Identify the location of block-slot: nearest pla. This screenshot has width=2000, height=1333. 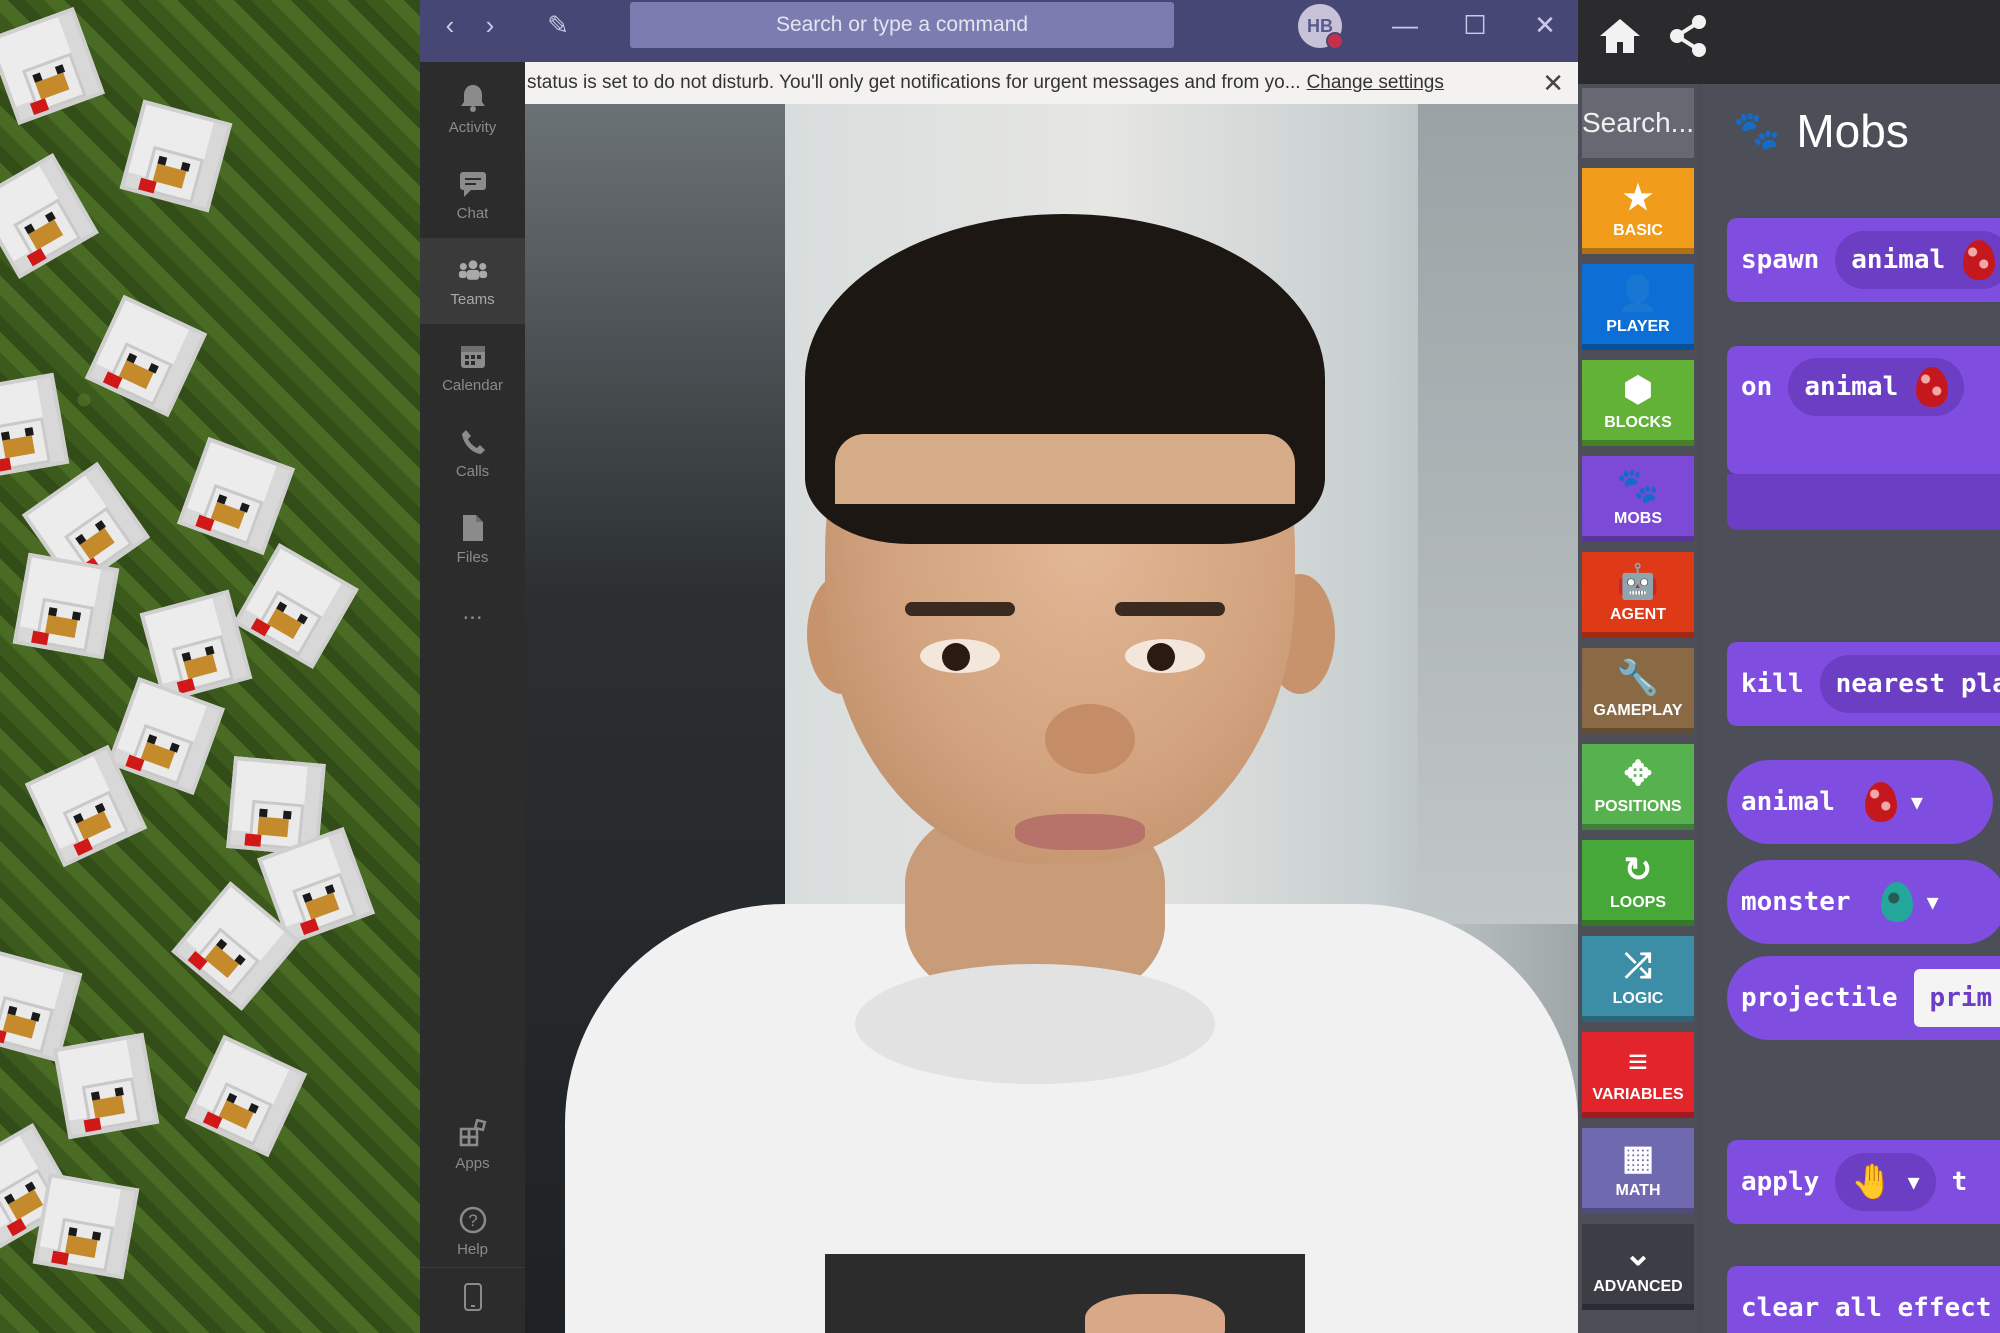
(1909, 684).